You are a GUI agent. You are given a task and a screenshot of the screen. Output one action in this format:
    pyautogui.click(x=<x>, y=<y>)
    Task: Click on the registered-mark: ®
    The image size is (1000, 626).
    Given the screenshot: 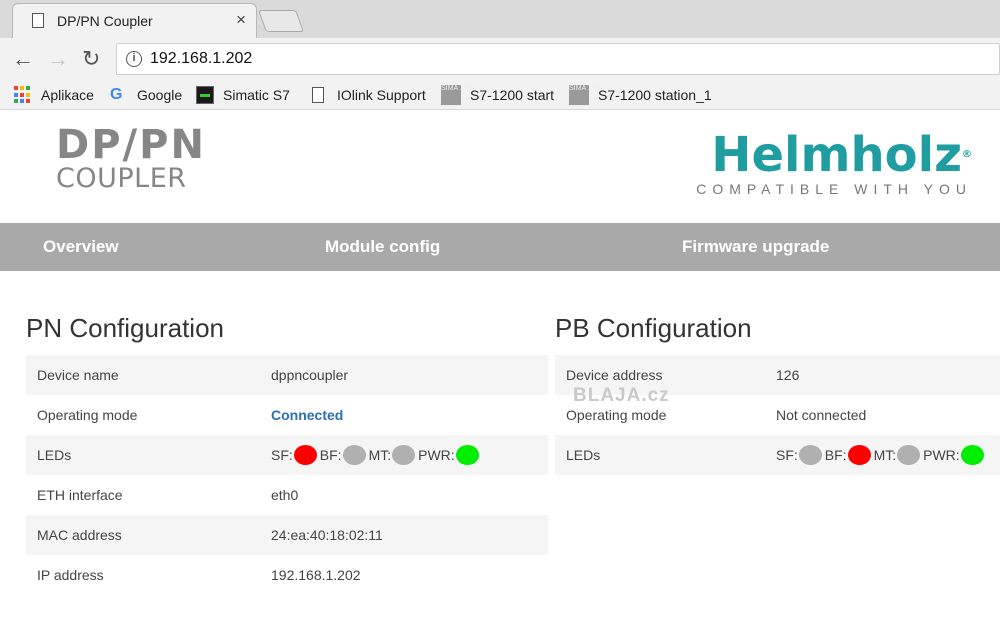 What is the action you would take?
    pyautogui.click(x=967, y=154)
    